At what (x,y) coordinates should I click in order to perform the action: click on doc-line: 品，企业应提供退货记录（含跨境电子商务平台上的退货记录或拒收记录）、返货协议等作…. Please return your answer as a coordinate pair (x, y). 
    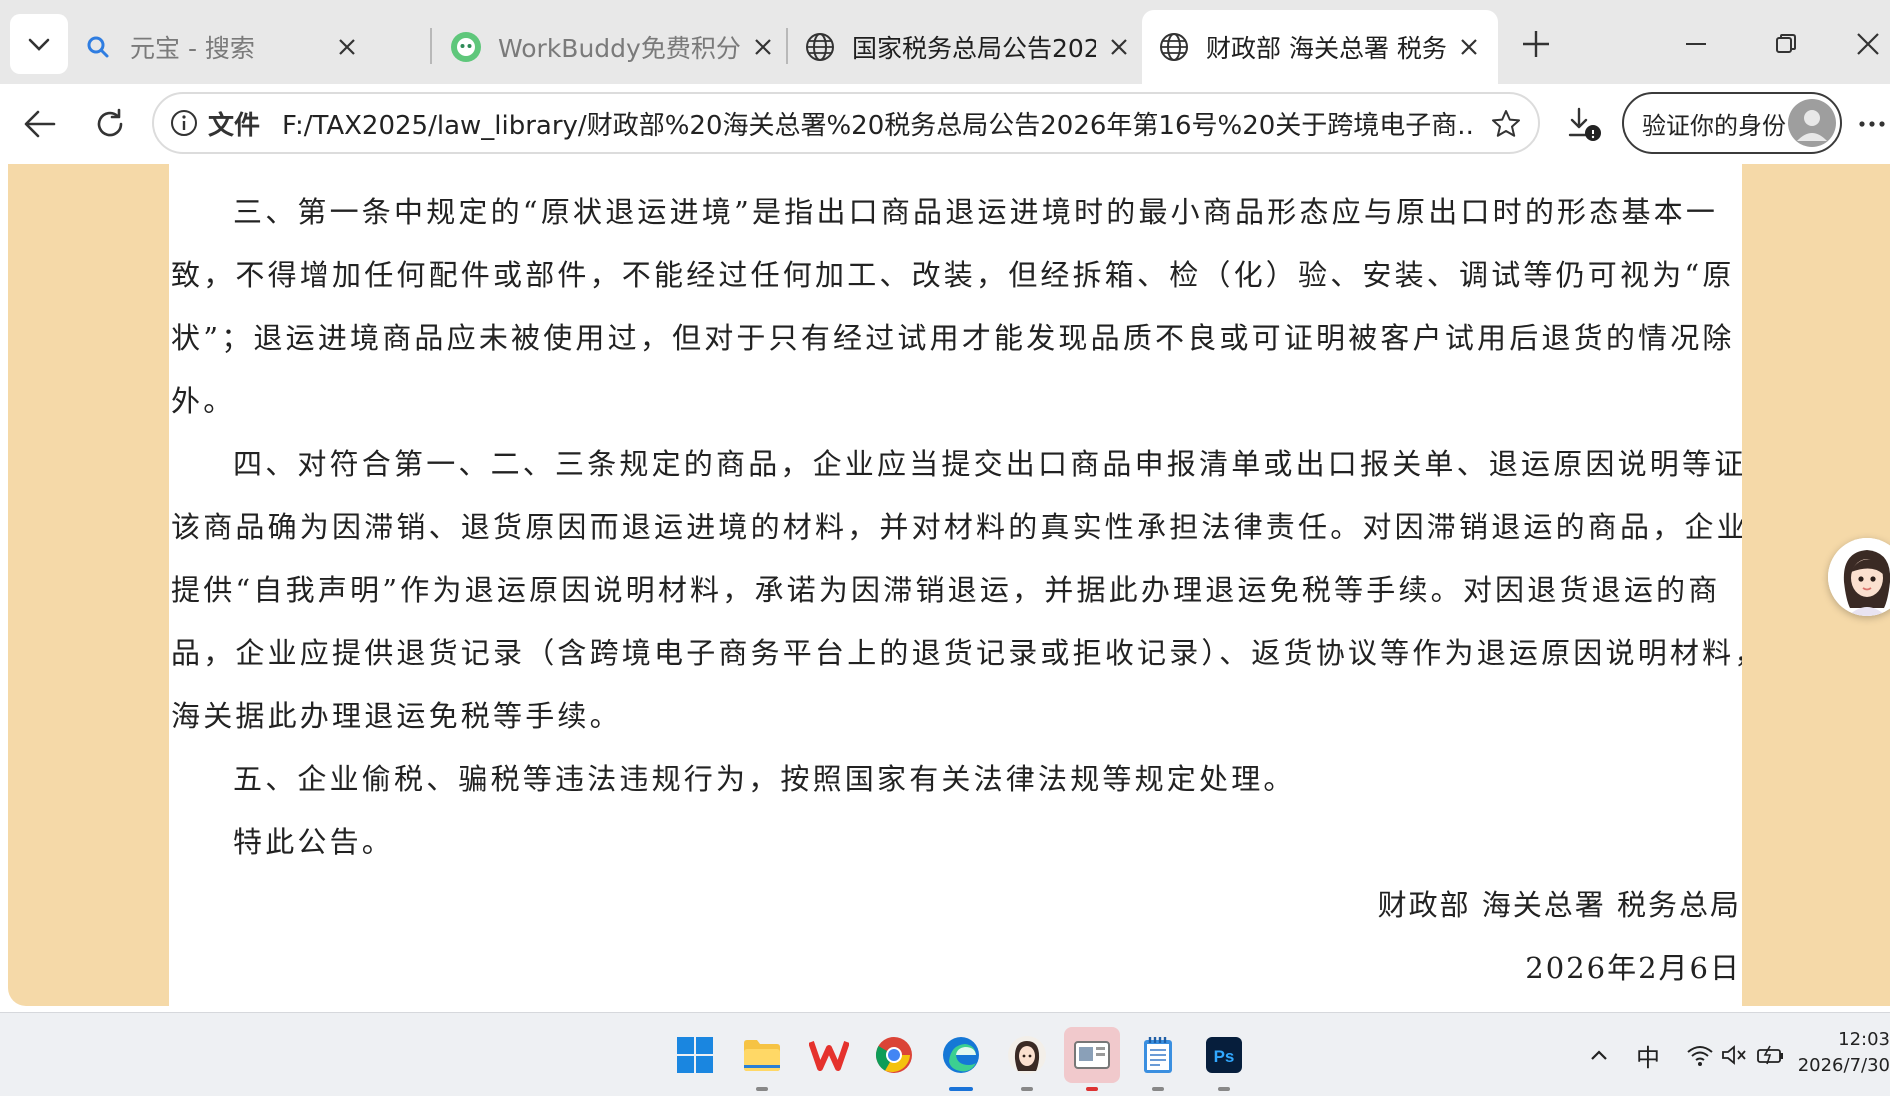
    Looking at the image, I should click on (956, 653).